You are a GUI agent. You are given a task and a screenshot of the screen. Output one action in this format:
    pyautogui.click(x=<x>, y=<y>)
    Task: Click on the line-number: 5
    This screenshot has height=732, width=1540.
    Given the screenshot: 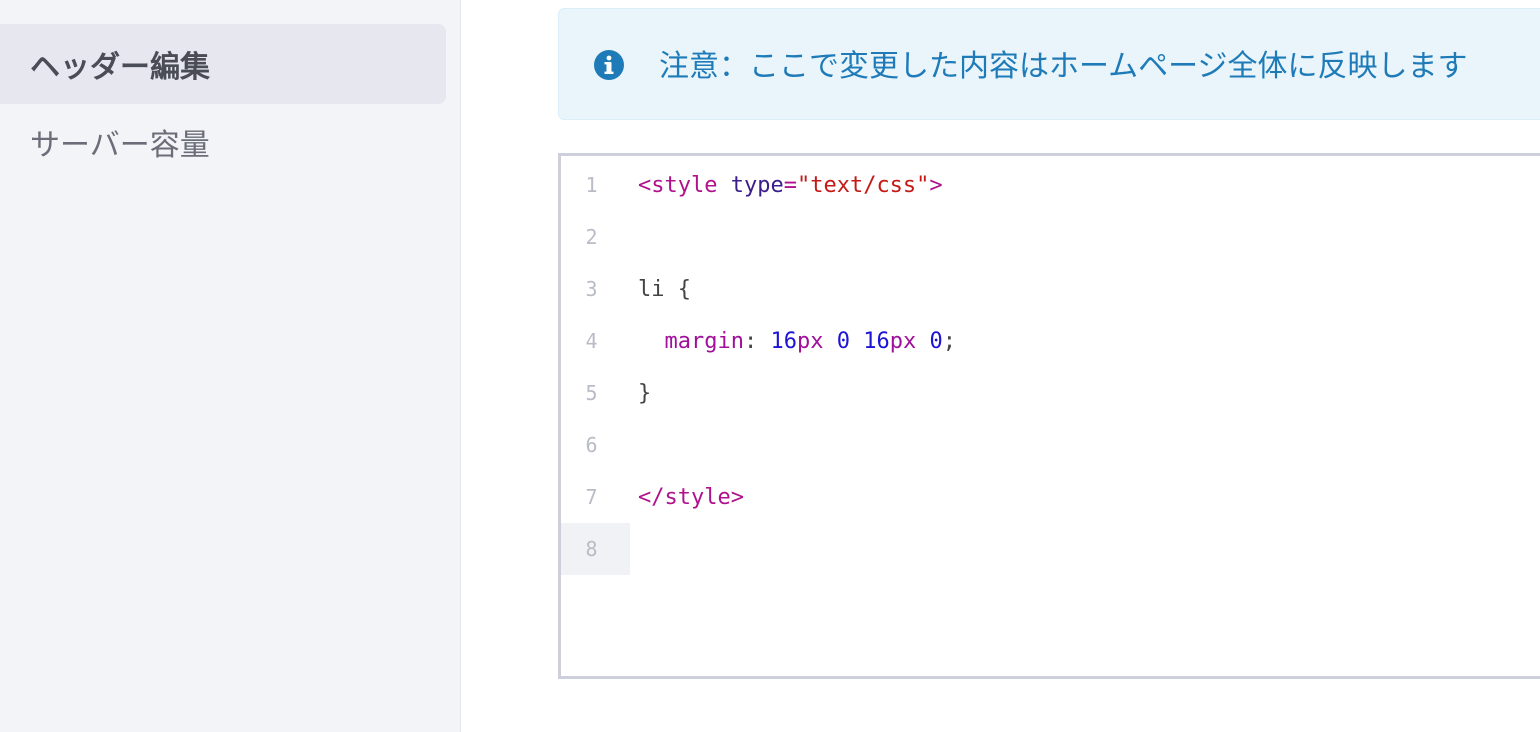 What is the action you would take?
    pyautogui.click(x=591, y=393)
    